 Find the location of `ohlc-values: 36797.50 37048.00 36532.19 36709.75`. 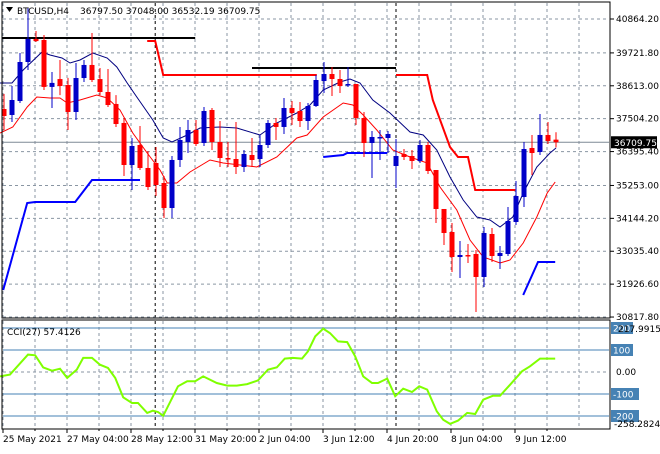

ohlc-values: 36797.50 37048.00 36532.19 36709.75 is located at coordinates (170, 12).